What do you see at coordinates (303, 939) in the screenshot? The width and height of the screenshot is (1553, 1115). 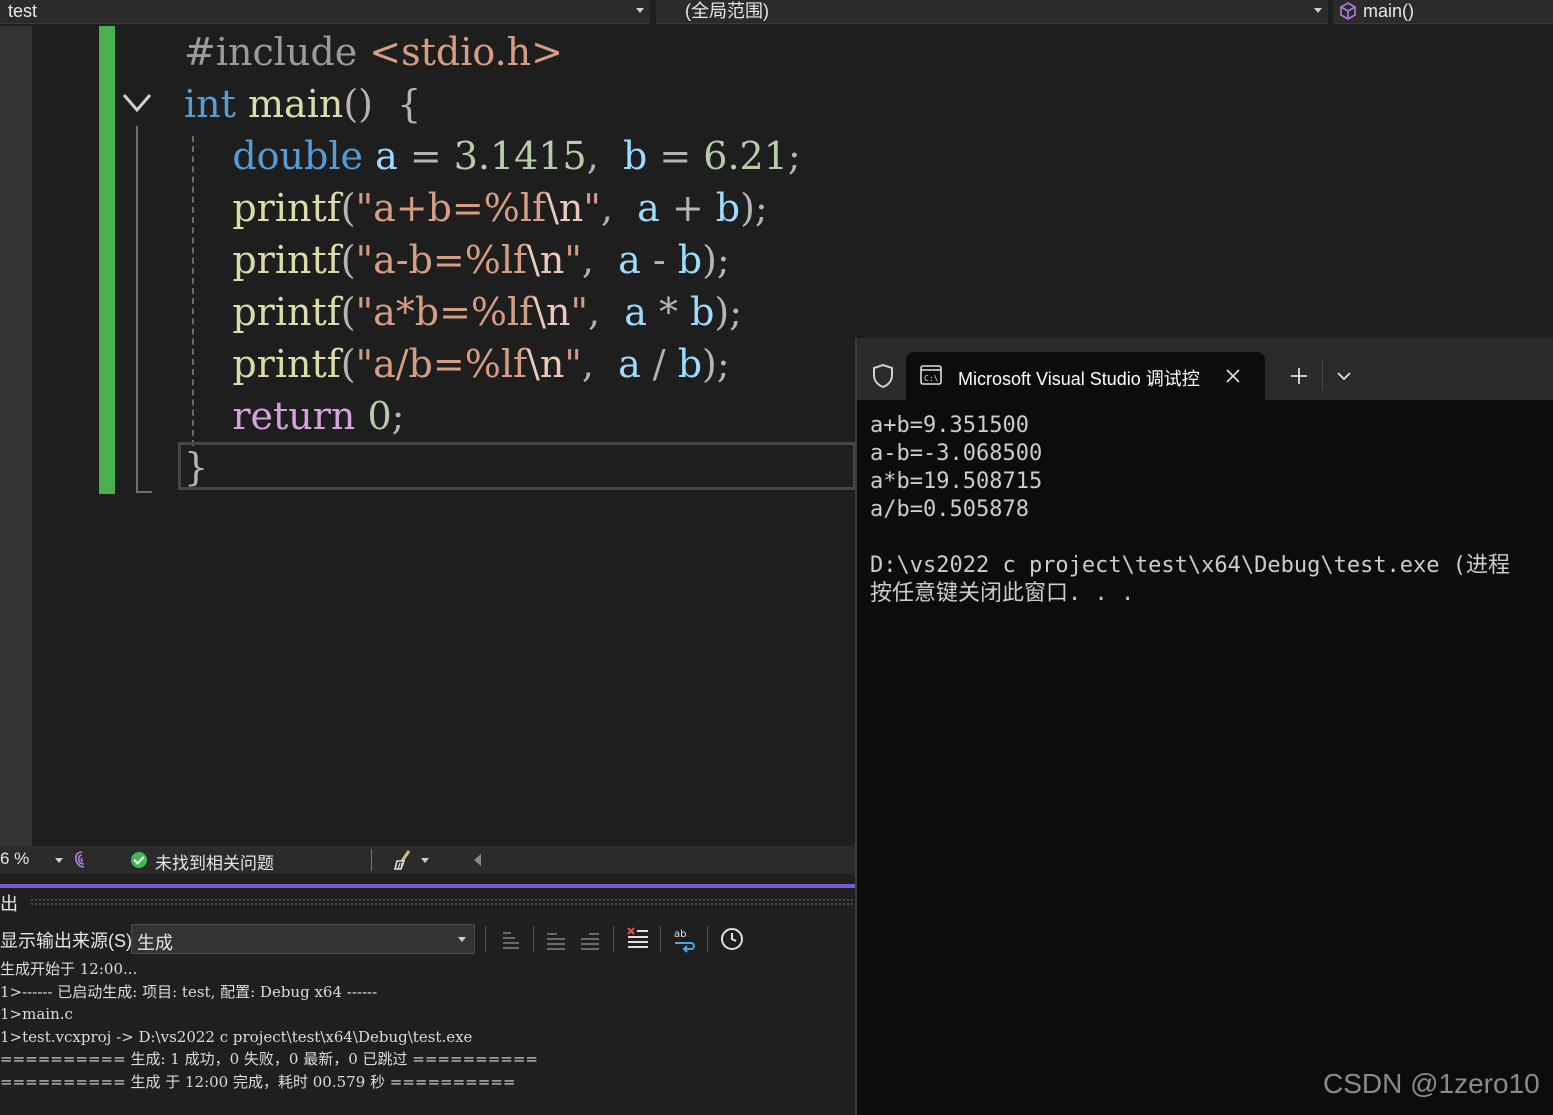 I see `output-source-select: 生成` at bounding box center [303, 939].